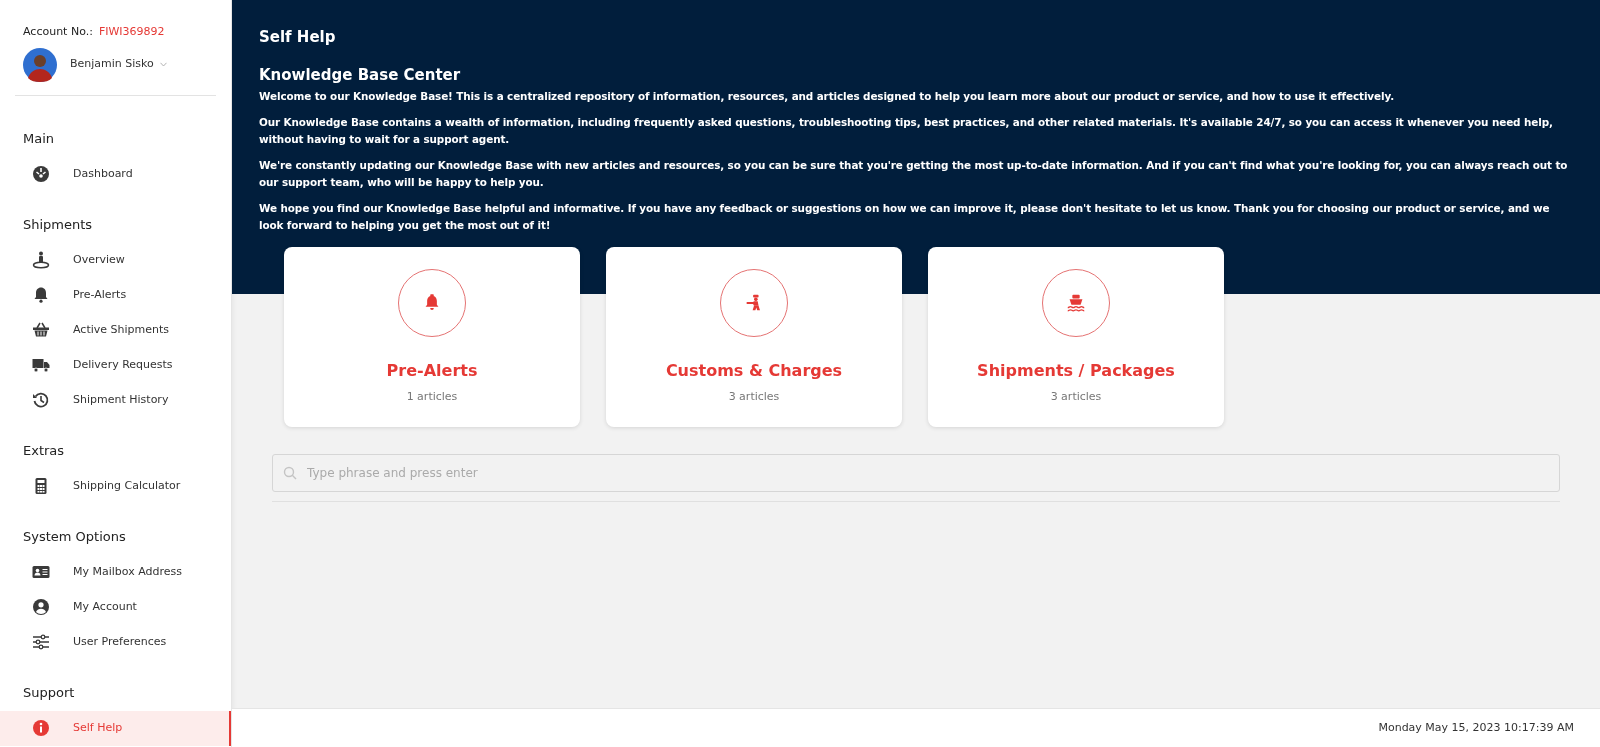 The height and width of the screenshot is (747, 1600). I want to click on bell-icon, so click(41, 295).